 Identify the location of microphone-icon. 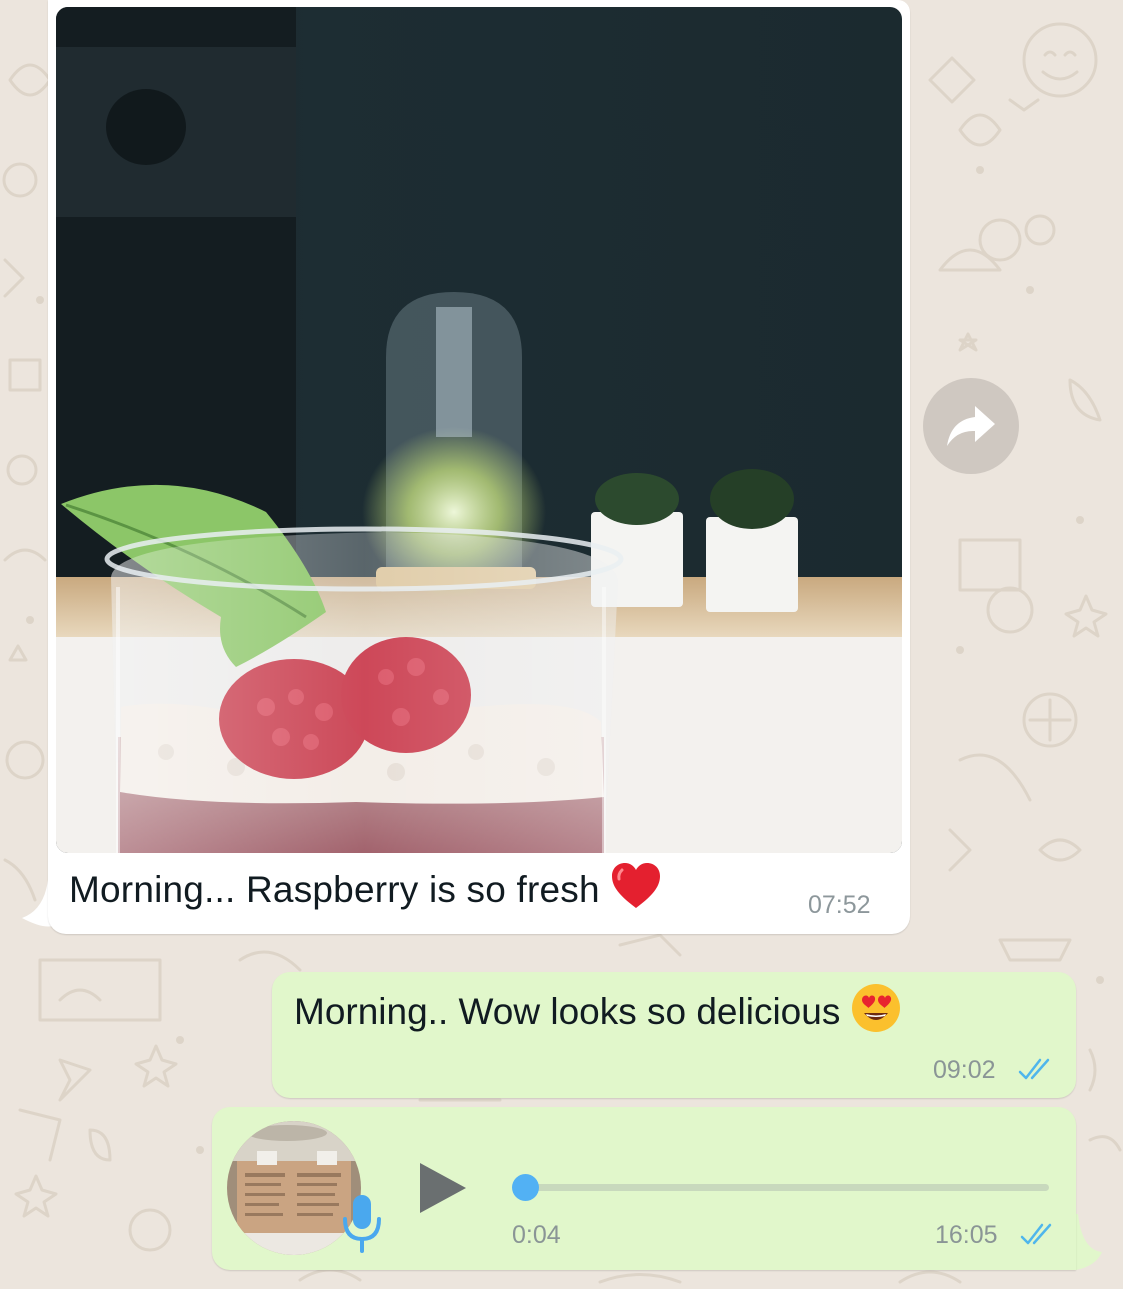
(362, 1224).